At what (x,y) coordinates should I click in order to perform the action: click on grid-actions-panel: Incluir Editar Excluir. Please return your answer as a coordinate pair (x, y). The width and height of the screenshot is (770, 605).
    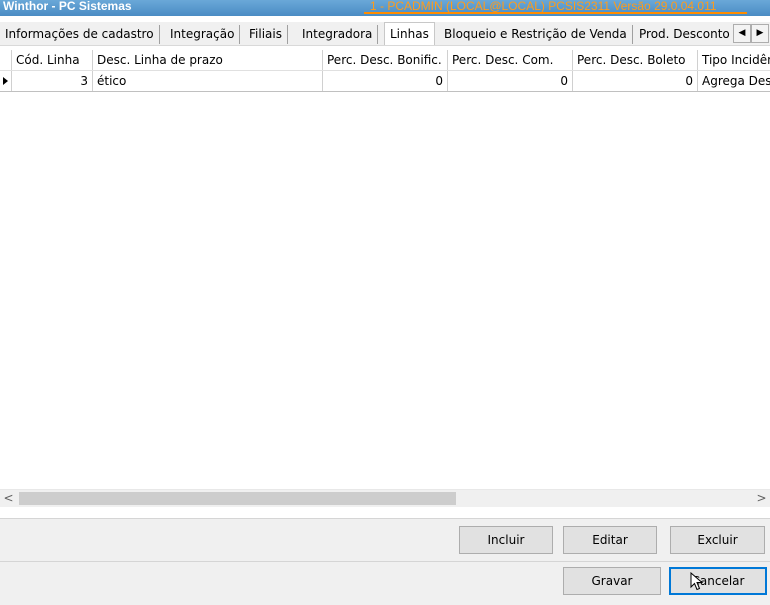
    Looking at the image, I should click on (385, 539).